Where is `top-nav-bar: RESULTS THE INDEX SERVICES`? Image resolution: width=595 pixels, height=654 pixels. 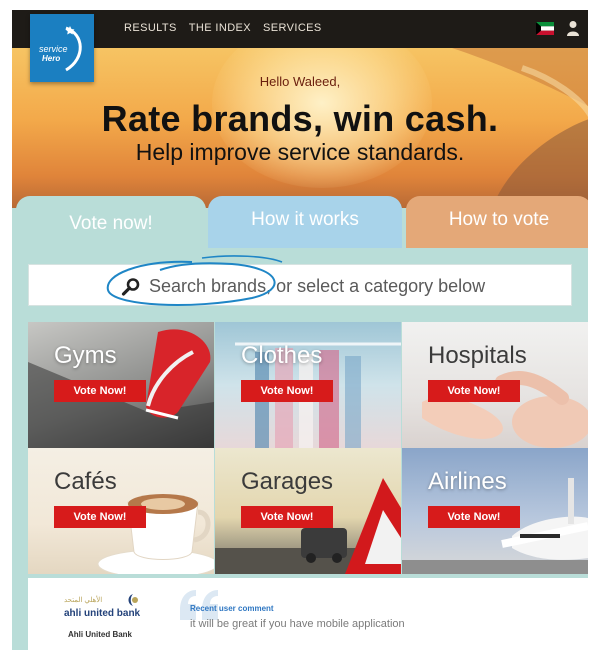 top-nav-bar: RESULTS THE INDEX SERVICES is located at coordinates (300, 29).